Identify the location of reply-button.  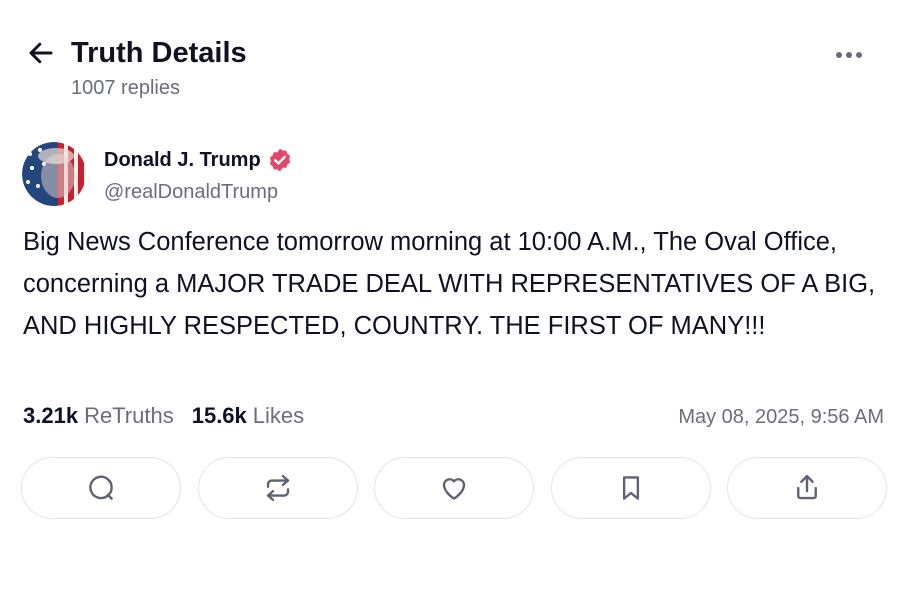
(101, 488).